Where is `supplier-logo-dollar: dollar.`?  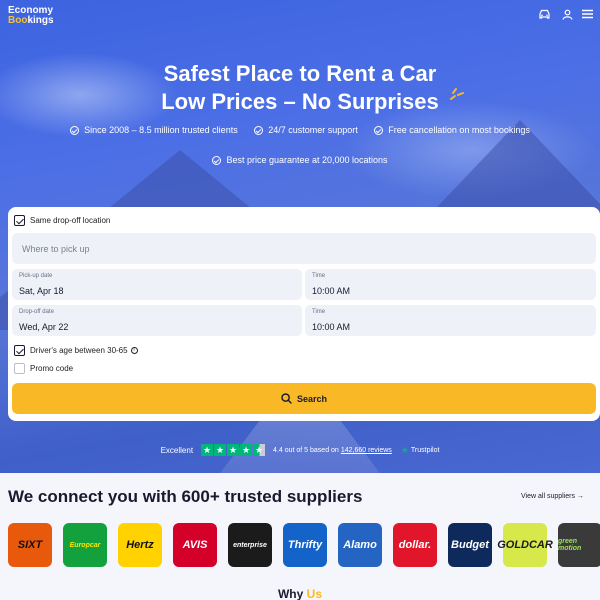
supplier-logo-dollar: dollar. is located at coordinates (415, 545).